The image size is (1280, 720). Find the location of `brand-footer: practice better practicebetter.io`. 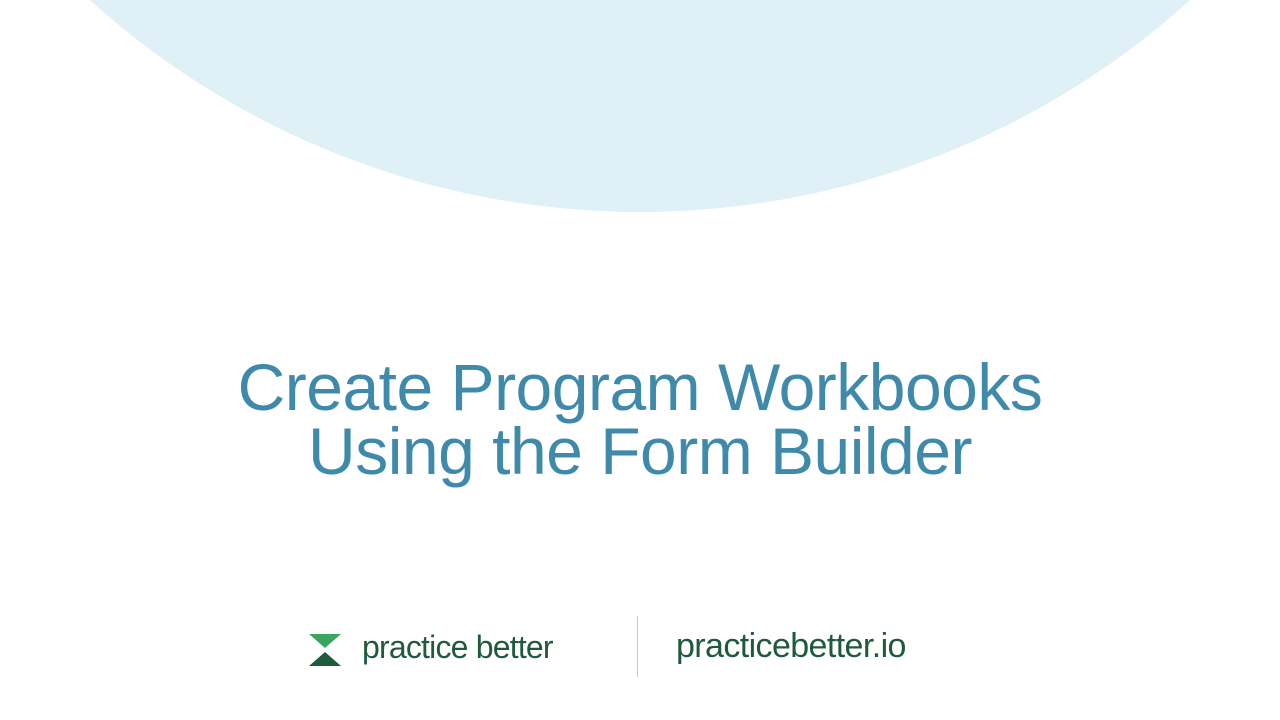

brand-footer: practice better practicebetter.io is located at coordinates (640, 646).